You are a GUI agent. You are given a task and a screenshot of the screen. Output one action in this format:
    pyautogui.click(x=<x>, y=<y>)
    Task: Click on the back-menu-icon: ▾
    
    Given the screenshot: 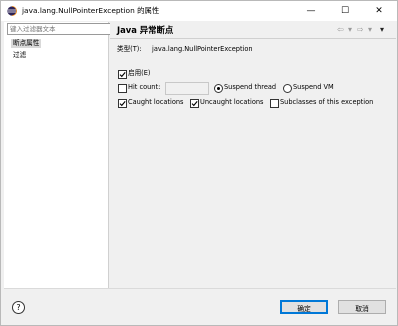 What is the action you would take?
    pyautogui.click(x=350, y=30)
    